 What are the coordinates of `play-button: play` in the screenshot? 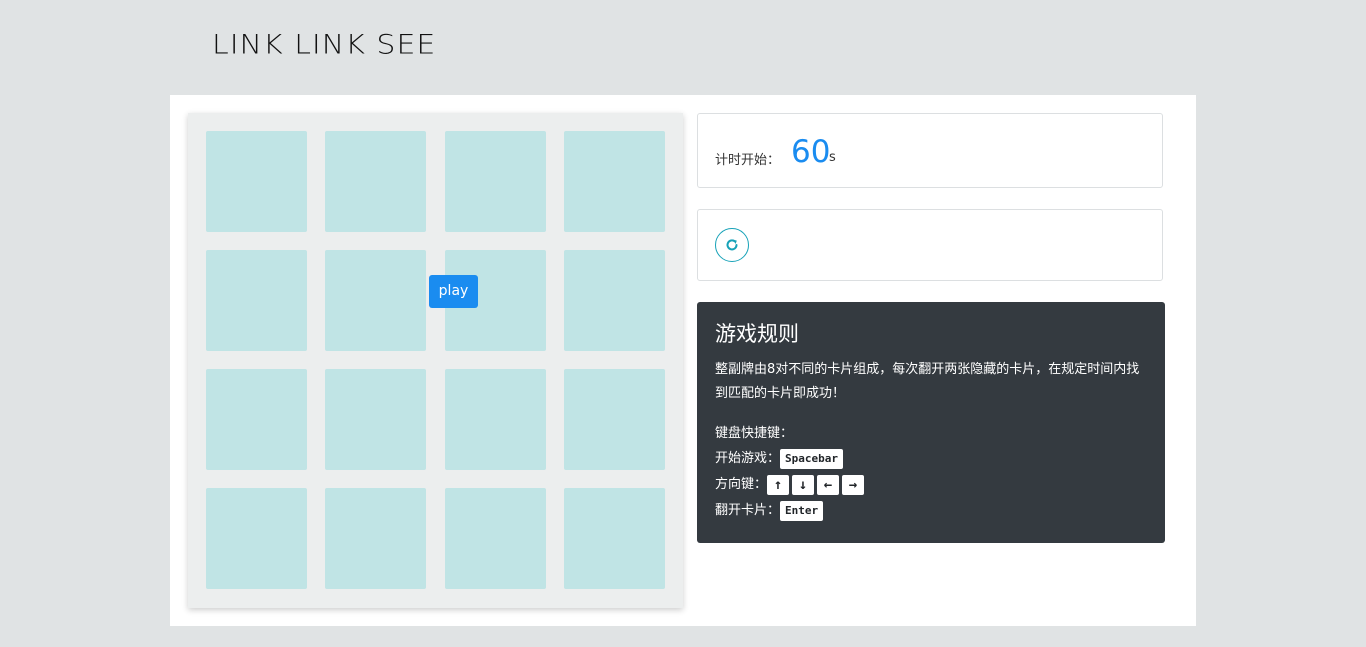 It's located at (453, 291).